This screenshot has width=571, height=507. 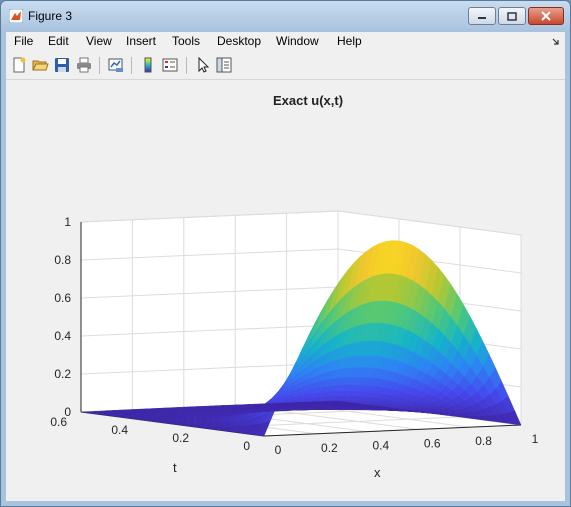 What do you see at coordinates (380, 446) in the screenshot?
I see `x-tick-label: 0.4` at bounding box center [380, 446].